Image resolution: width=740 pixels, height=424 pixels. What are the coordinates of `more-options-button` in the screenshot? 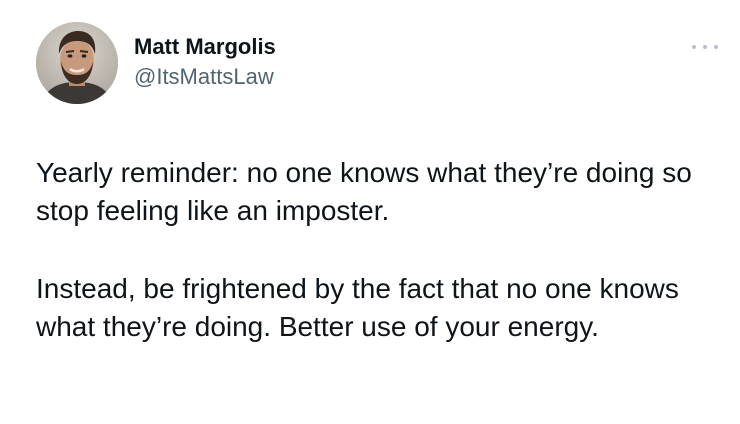 It's located at (705, 47).